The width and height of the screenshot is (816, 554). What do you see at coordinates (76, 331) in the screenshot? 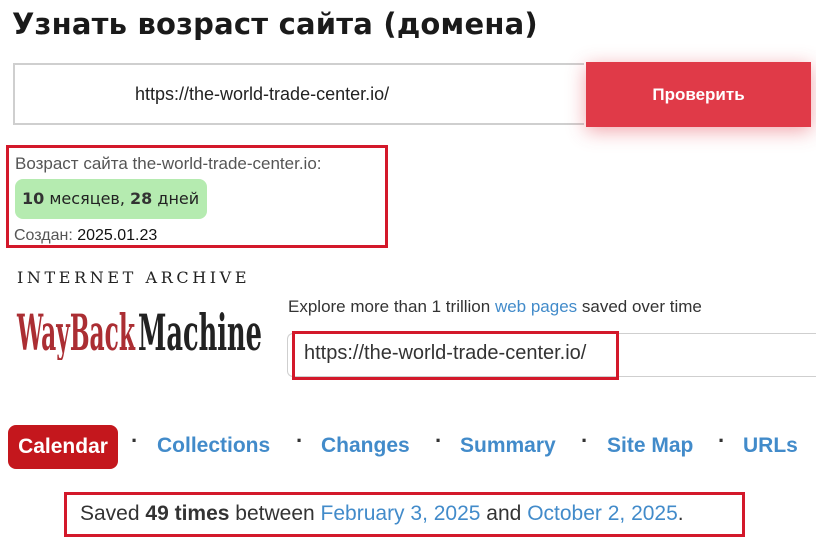
I see `logo-wayback: WayBack` at bounding box center [76, 331].